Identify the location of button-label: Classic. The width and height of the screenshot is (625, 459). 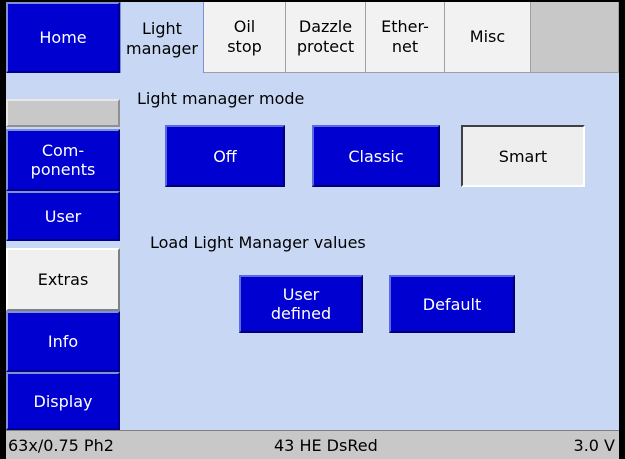
(376, 156).